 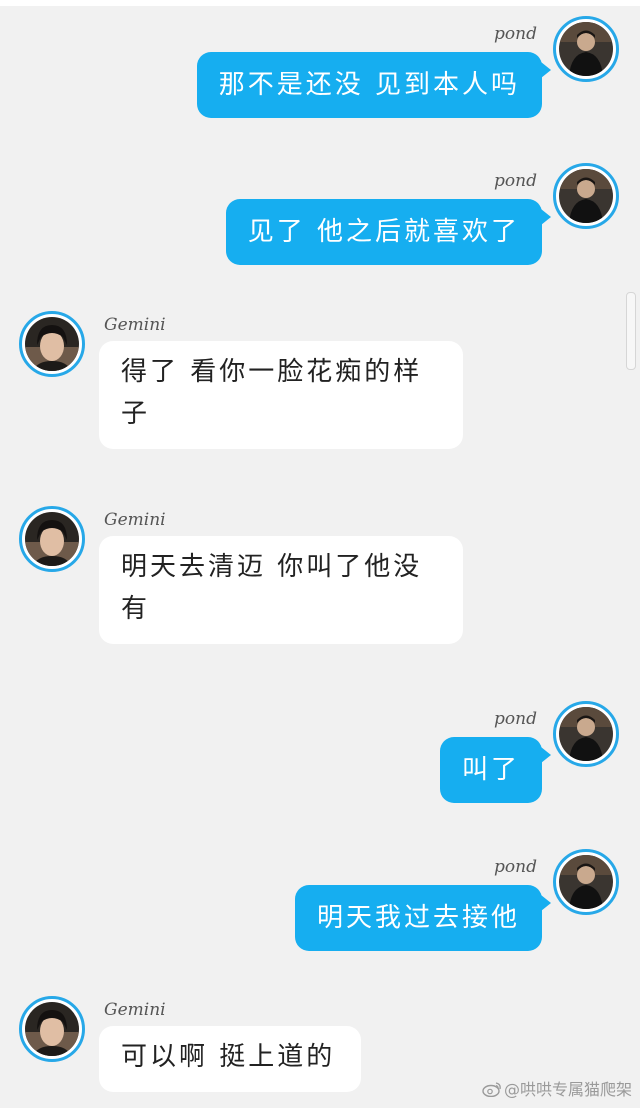 I want to click on message-text: 明天去清迈 你叫了他没有, so click(x=272, y=588).